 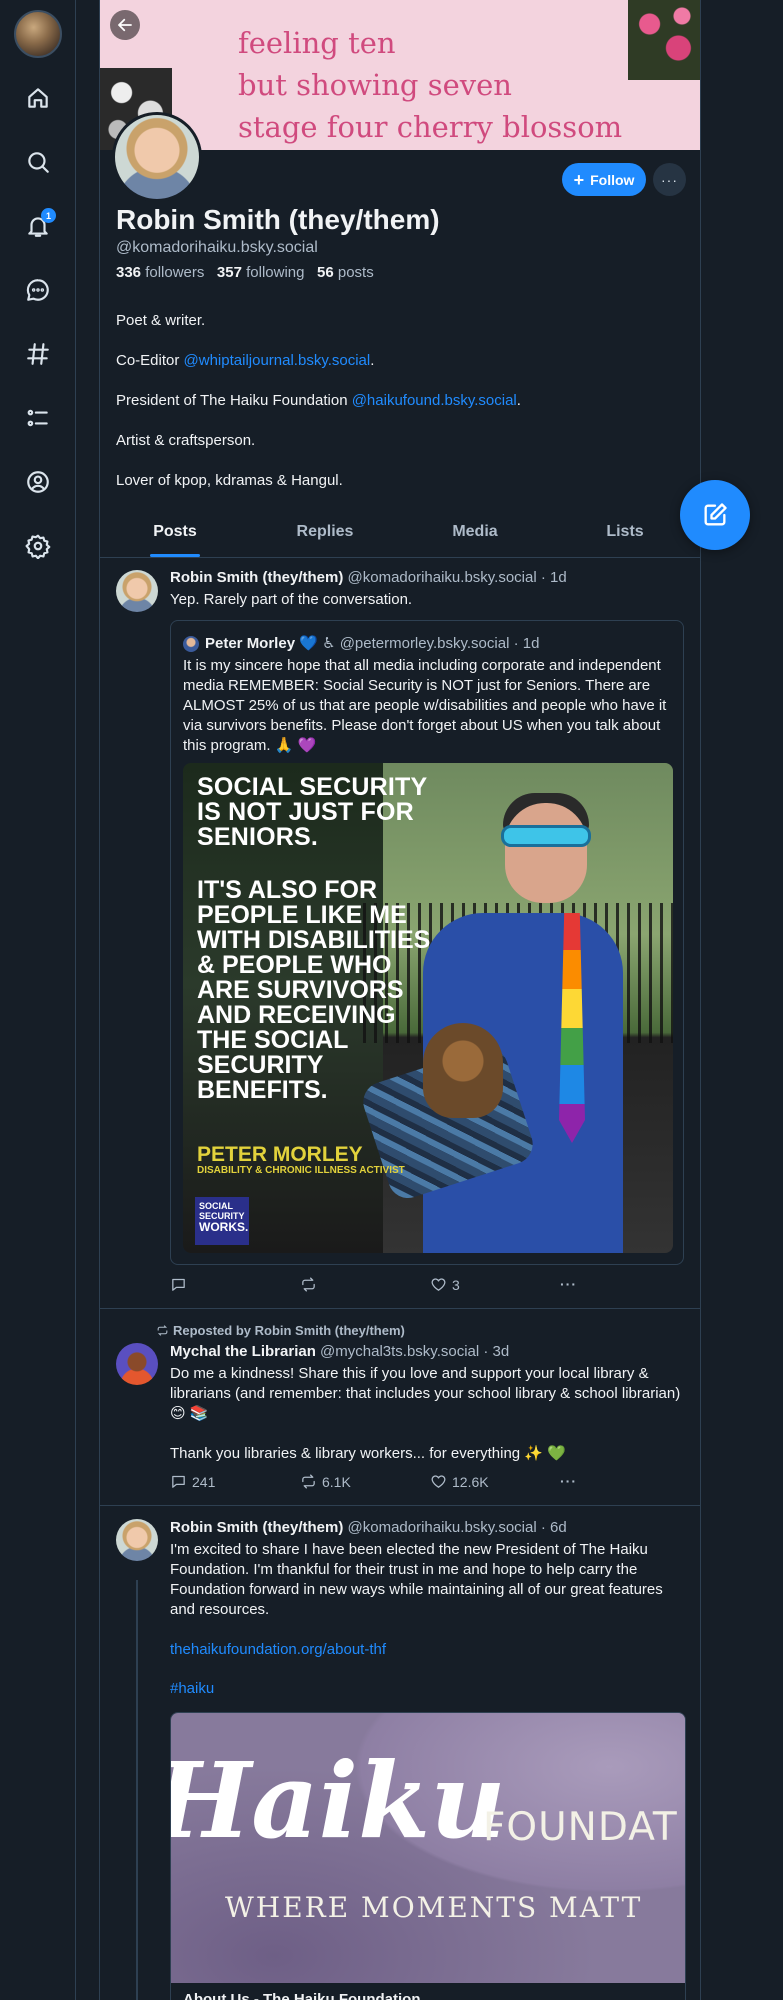 I want to click on bio-line: Artist & craftsperson., so click(x=186, y=440).